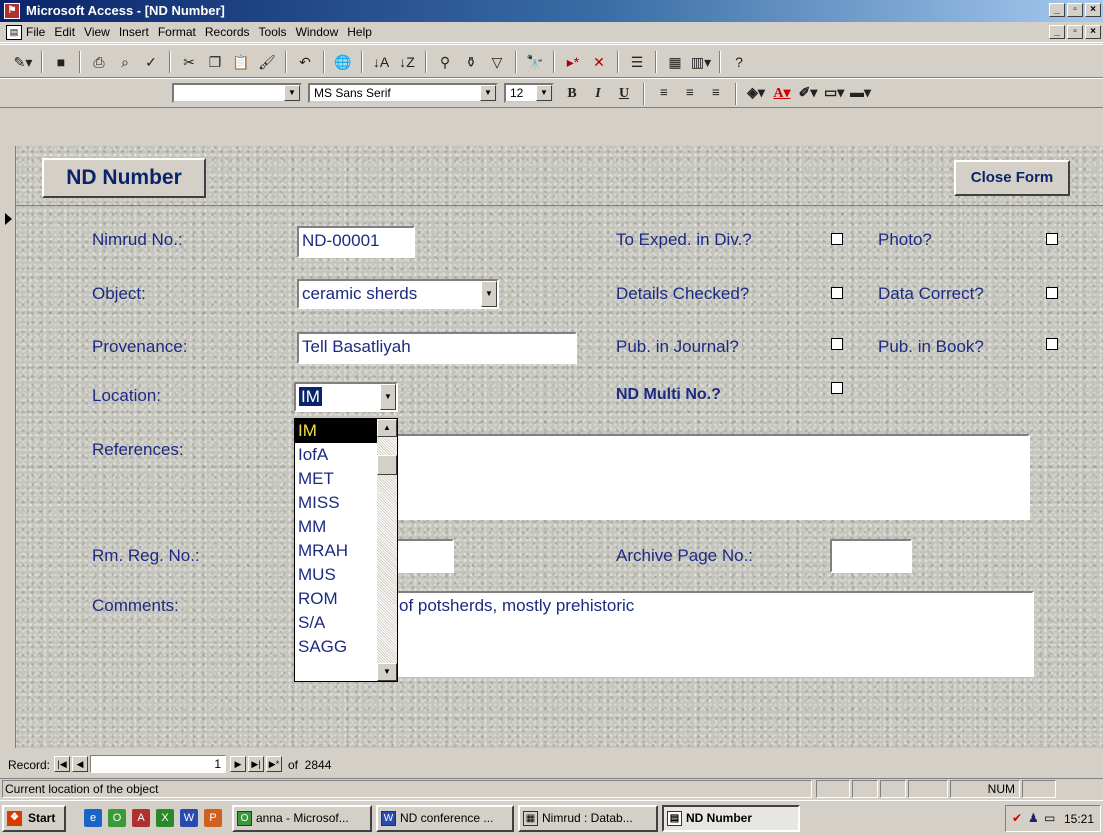 The width and height of the screenshot is (1103, 836). I want to click on menu-format: Format, so click(177, 32).